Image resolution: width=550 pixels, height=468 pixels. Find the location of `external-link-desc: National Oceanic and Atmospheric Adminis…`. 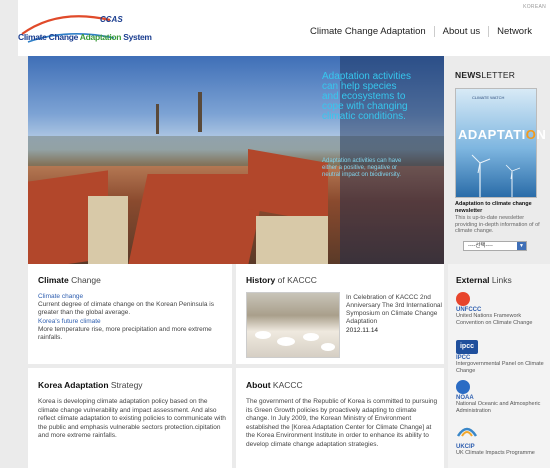

external-link-desc: National Oceanic and Atmospheric Adminis… is located at coordinates (498, 407).